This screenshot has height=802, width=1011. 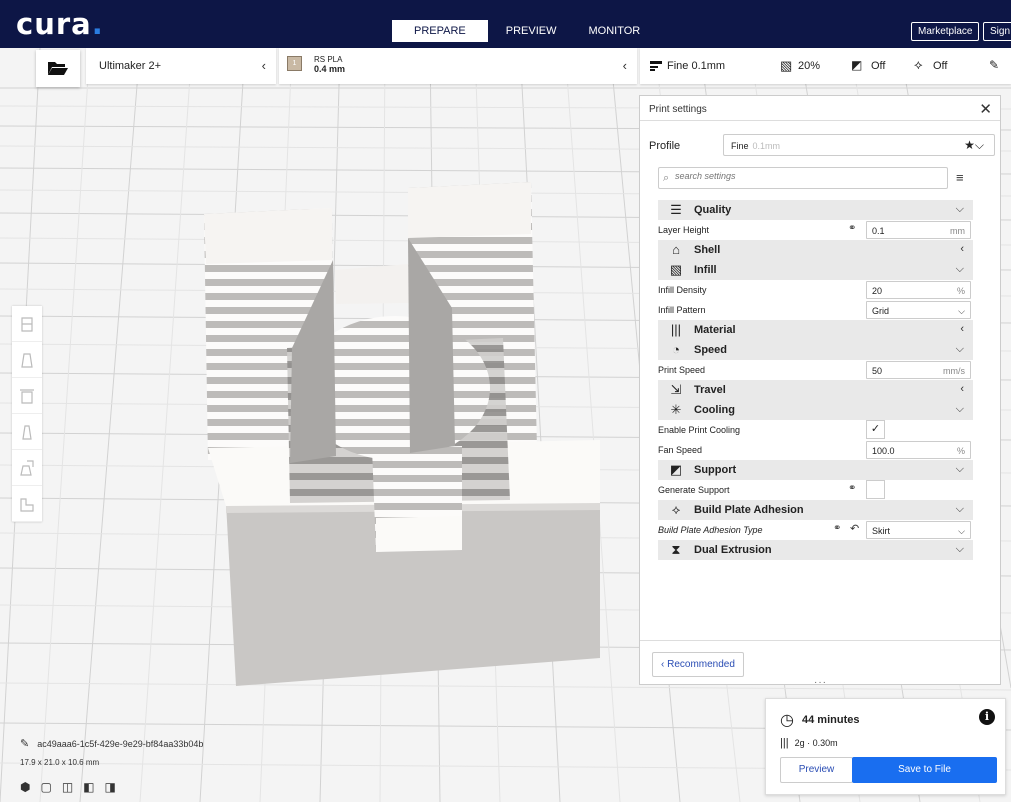 I want to click on setting-input: 100.0%, so click(x=918, y=450).